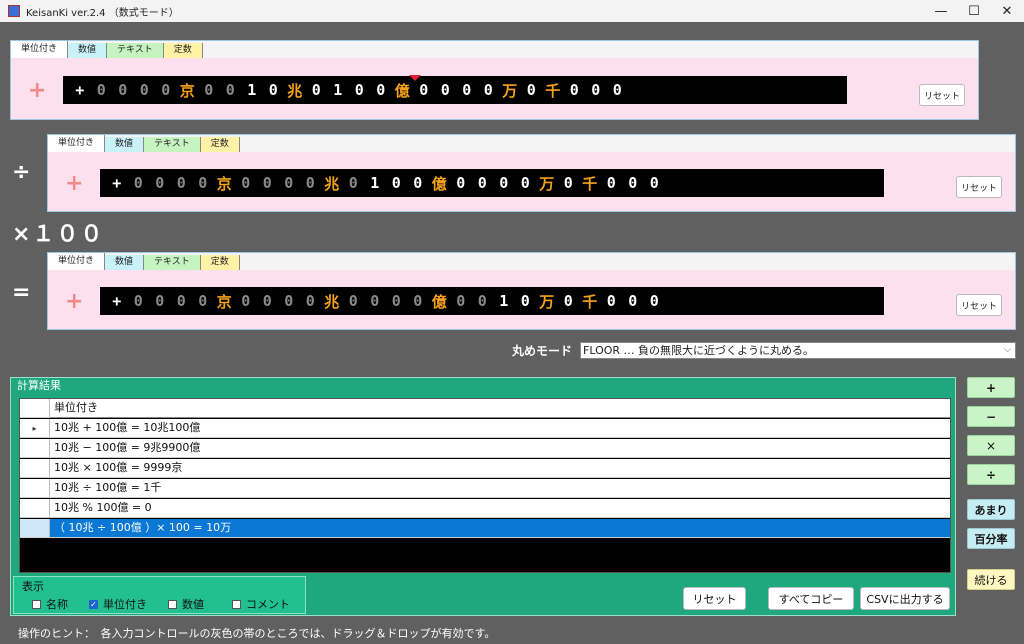 The image size is (1024, 644). Describe the element at coordinates (714, 598) in the screenshot. I see `result-reset-button: リセット` at that location.